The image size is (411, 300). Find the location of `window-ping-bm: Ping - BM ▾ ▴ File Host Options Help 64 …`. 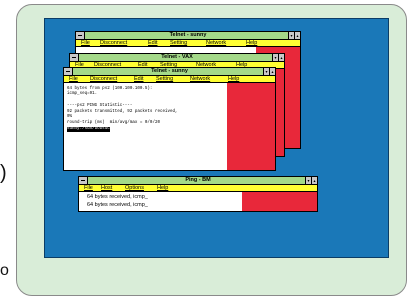

window-ping-bm: Ping - BM ▾ ▴ File Host Options Help 64 … is located at coordinates (198, 194).